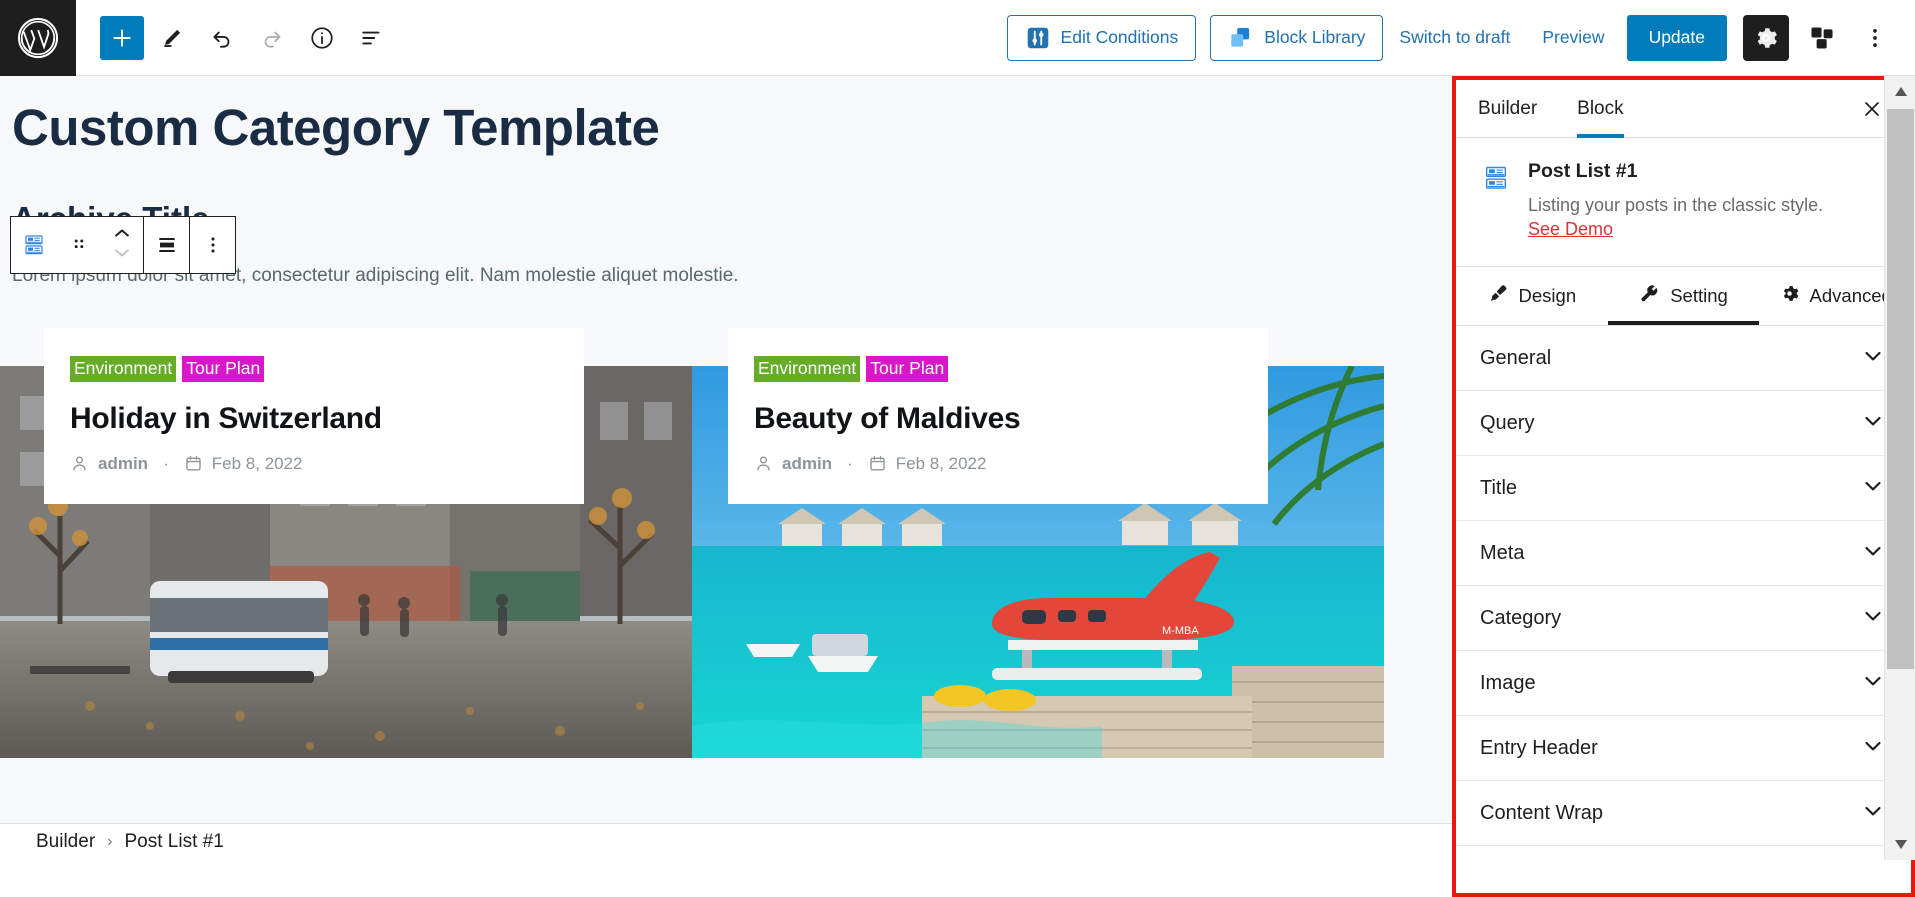 This screenshot has width=1915, height=897. Describe the element at coordinates (1683, 109) in the screenshot. I see `sidebar-tabs: Builder Block` at that location.